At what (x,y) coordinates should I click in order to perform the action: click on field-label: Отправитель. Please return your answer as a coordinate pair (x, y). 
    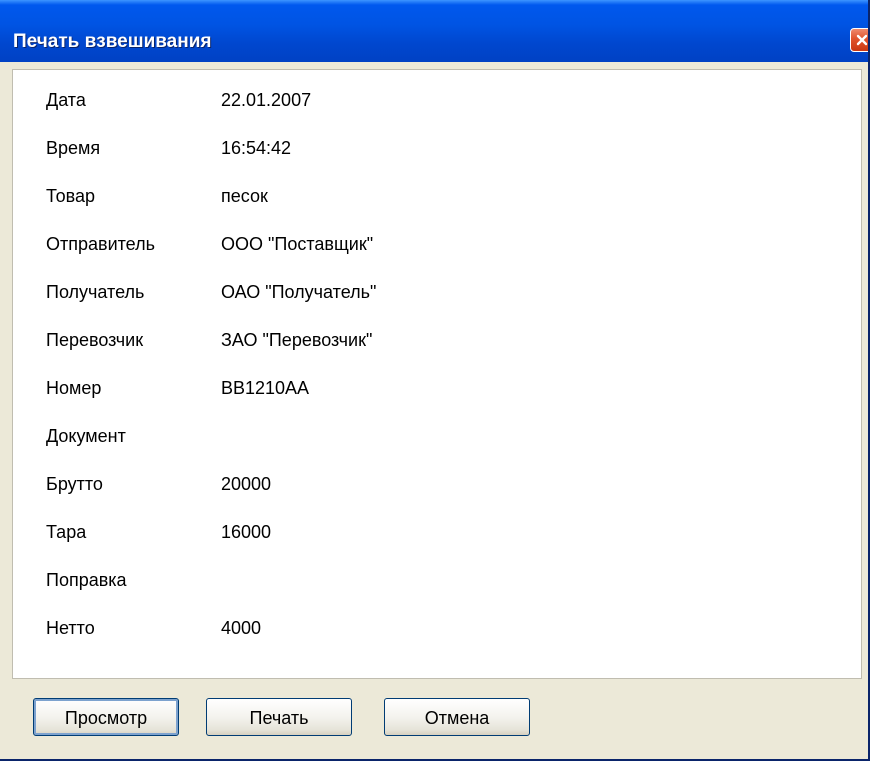
    Looking at the image, I should click on (100, 244).